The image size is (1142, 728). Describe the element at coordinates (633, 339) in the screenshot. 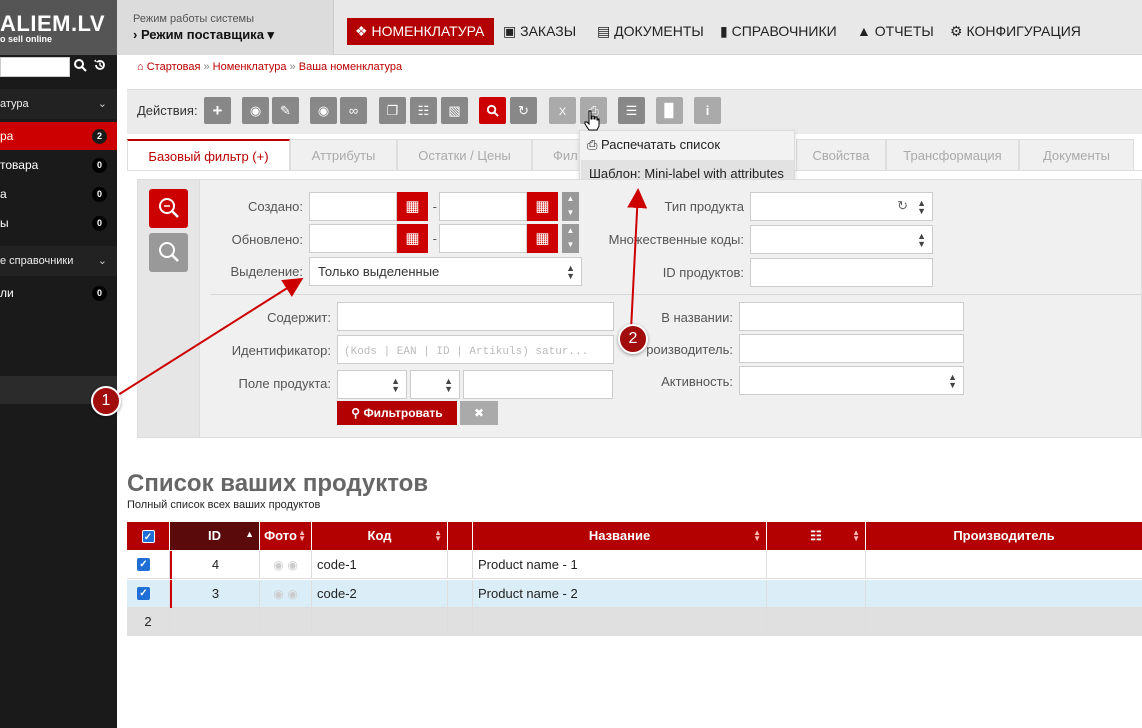

I see `annotation-marker-2: 2` at that location.